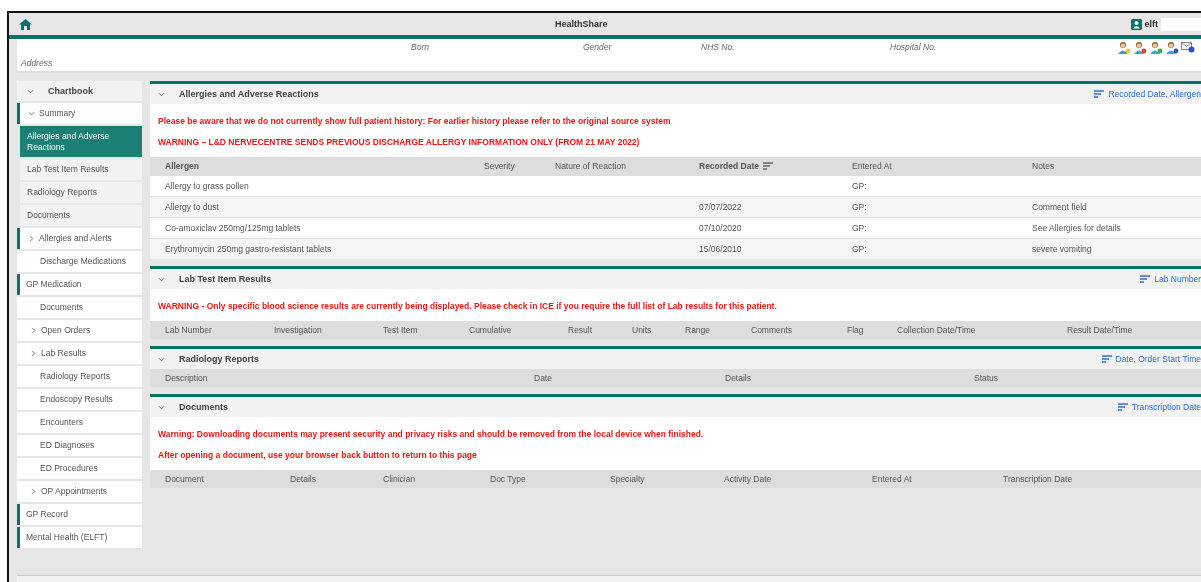 The image size is (1201, 582). I want to click on scrollbar, so click(609, 578).